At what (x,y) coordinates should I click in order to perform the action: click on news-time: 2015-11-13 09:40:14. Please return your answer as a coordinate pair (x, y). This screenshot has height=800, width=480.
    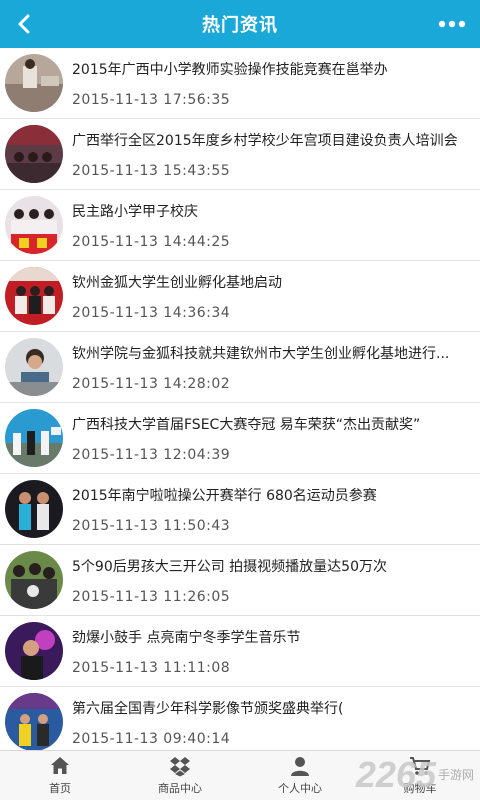
    Looking at the image, I should click on (151, 739).